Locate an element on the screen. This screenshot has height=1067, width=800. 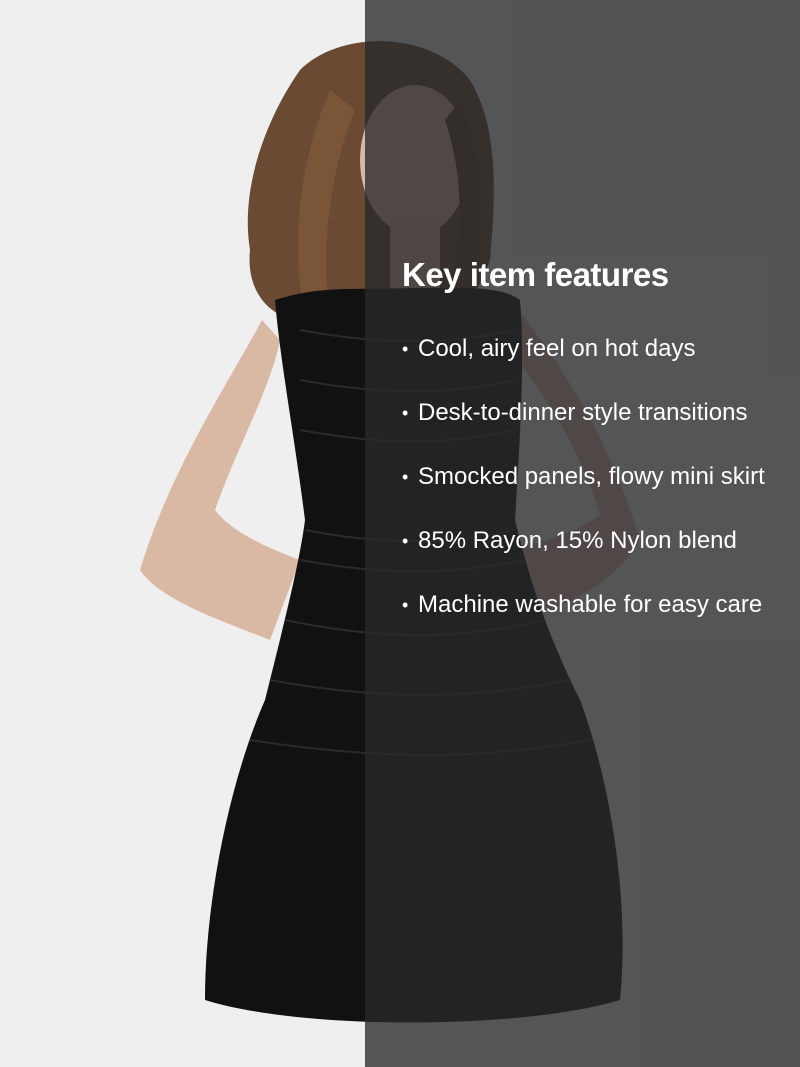
feature-text: Desk-to-dinner style transitions is located at coordinates (583, 412).